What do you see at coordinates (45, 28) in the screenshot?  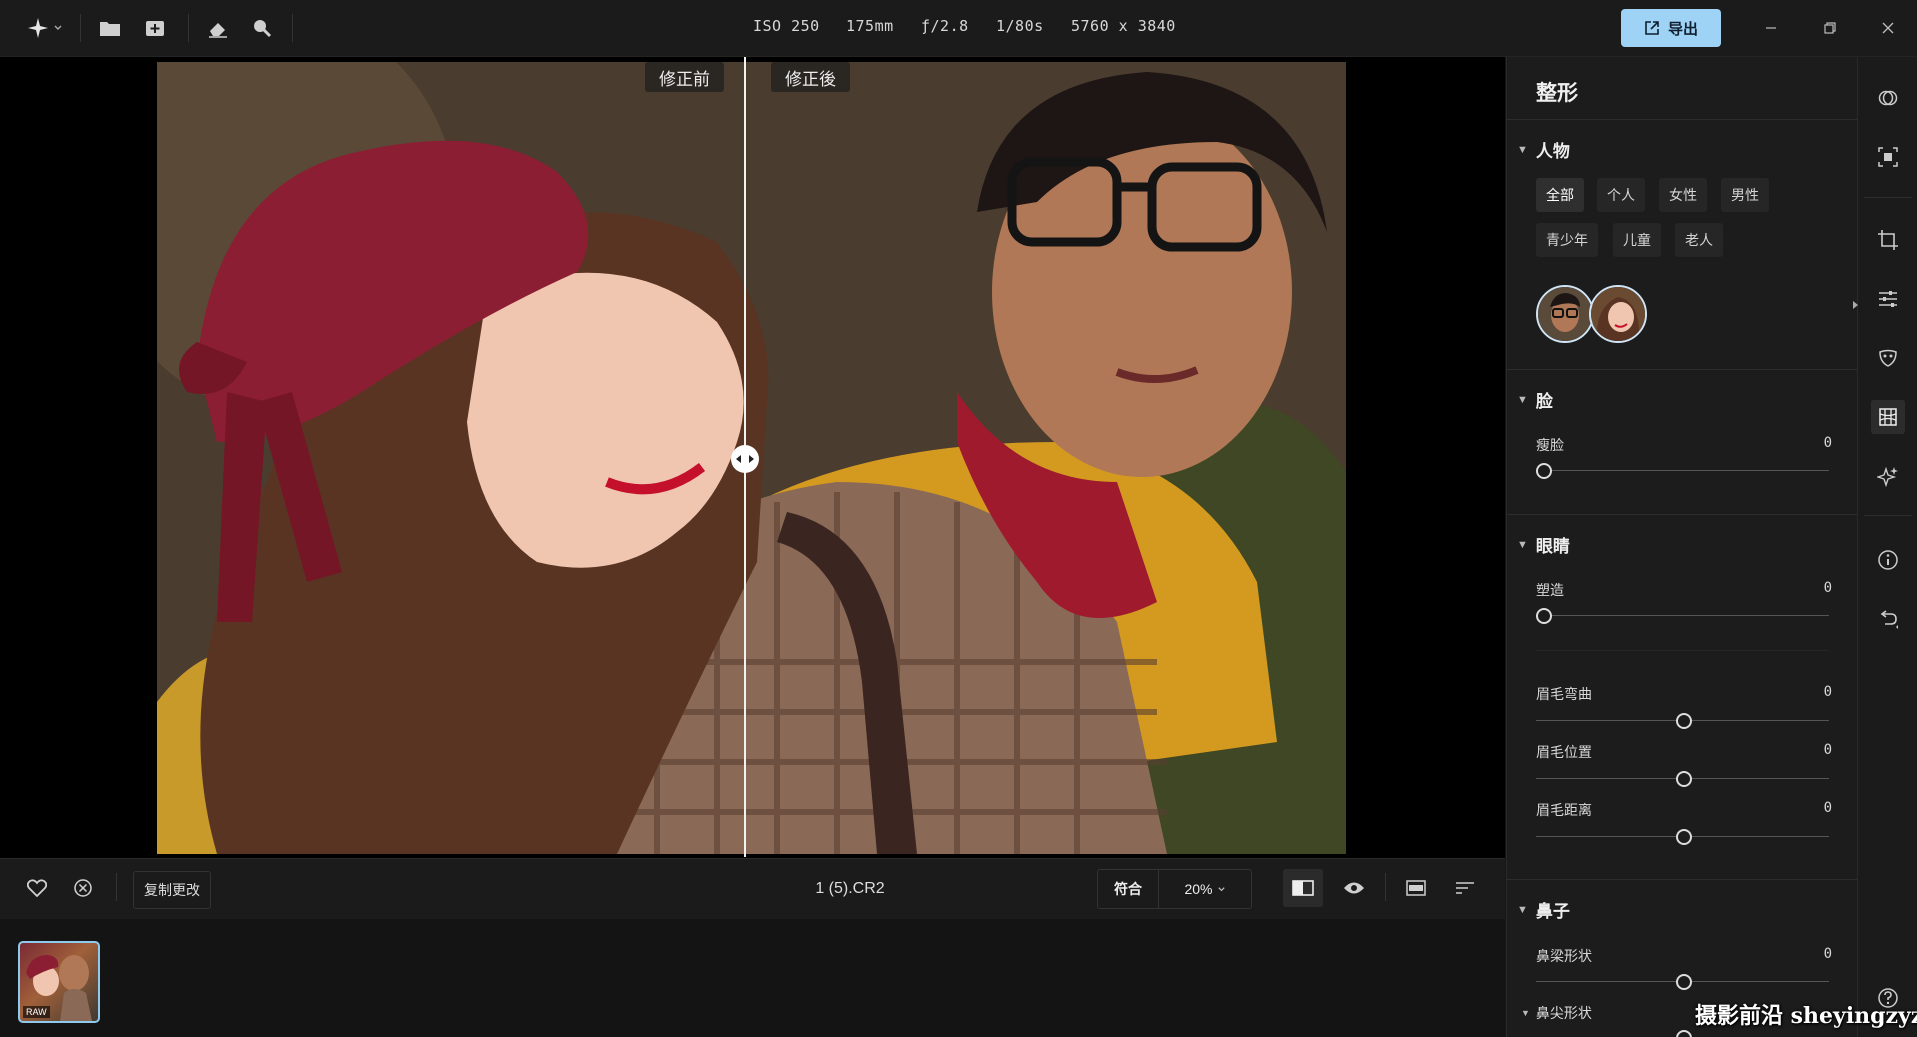 I see `app-menu-button` at bounding box center [45, 28].